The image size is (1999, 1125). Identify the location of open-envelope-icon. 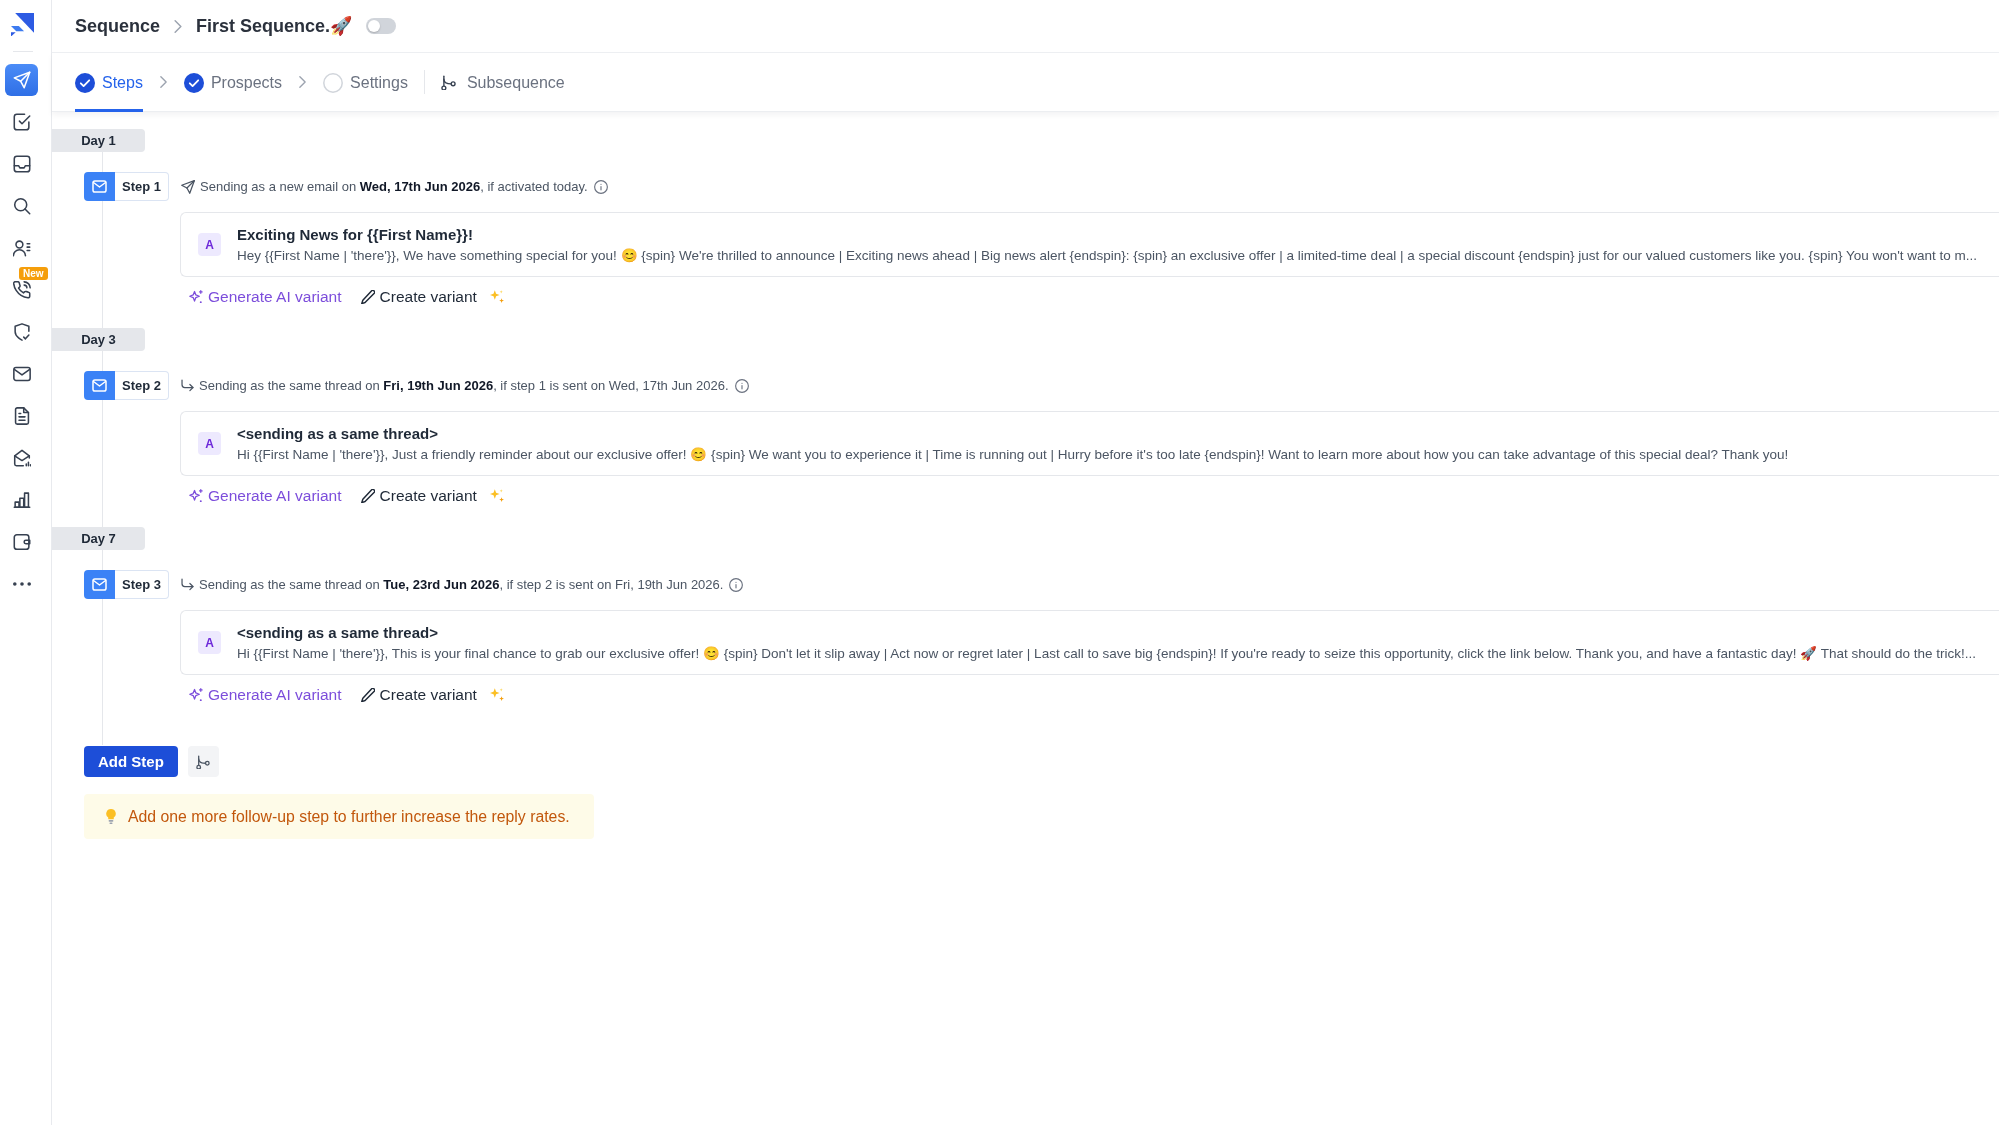
(21, 458).